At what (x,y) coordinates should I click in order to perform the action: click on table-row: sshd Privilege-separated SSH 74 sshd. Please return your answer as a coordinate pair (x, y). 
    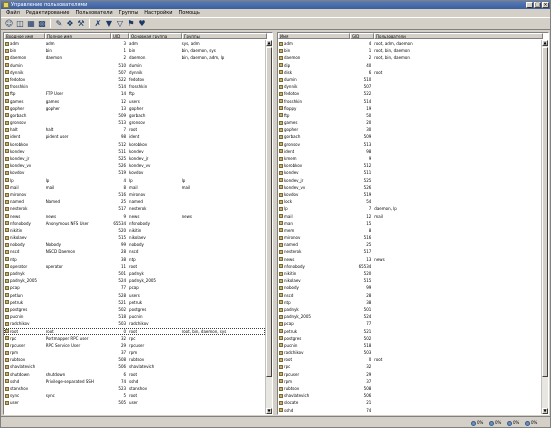
    Looking at the image, I should click on (134, 381).